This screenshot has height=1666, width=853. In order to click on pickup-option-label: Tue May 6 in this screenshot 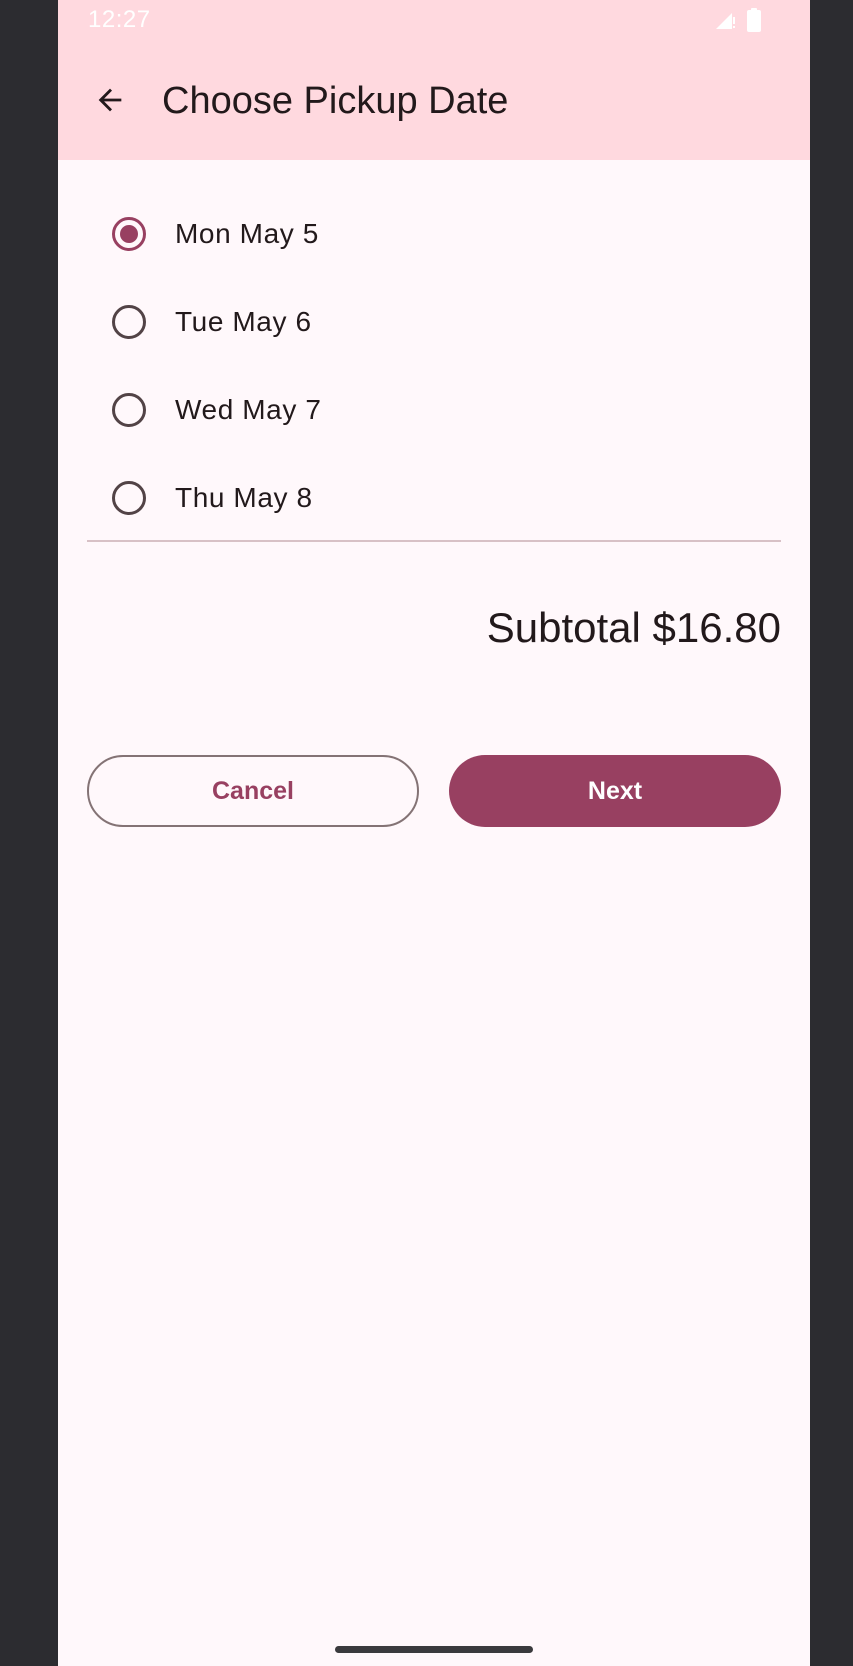, I will do `click(243, 321)`.